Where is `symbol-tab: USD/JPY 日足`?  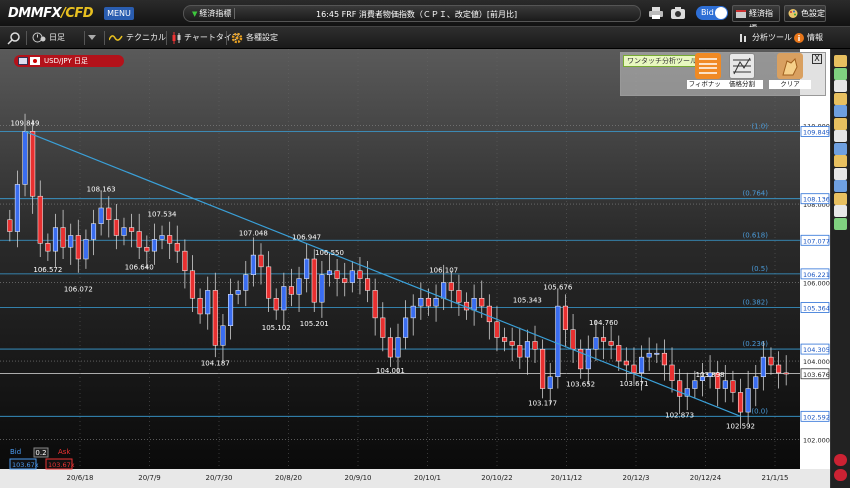
symbol-tab: USD/JPY 日足 is located at coordinates (69, 61).